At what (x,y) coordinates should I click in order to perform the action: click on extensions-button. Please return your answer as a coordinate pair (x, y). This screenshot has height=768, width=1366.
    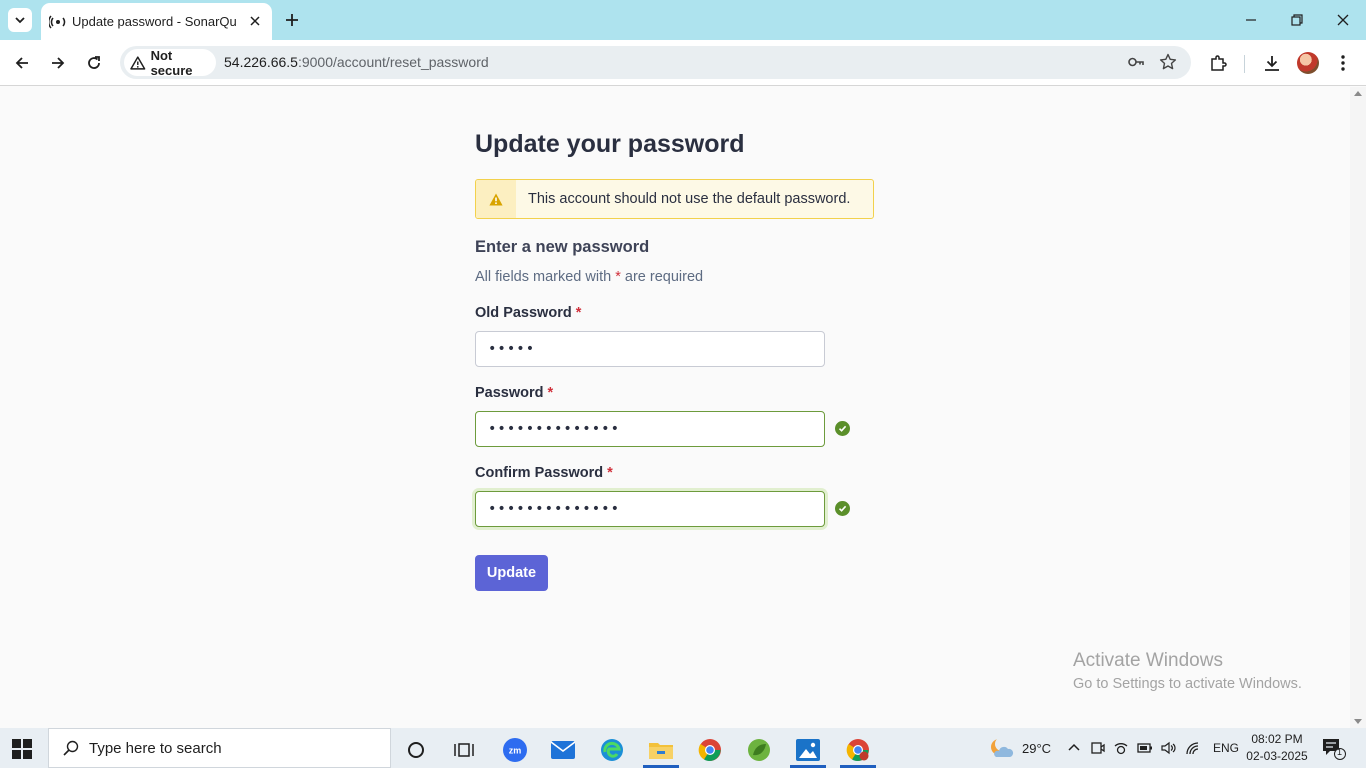
    Looking at the image, I should click on (1218, 63).